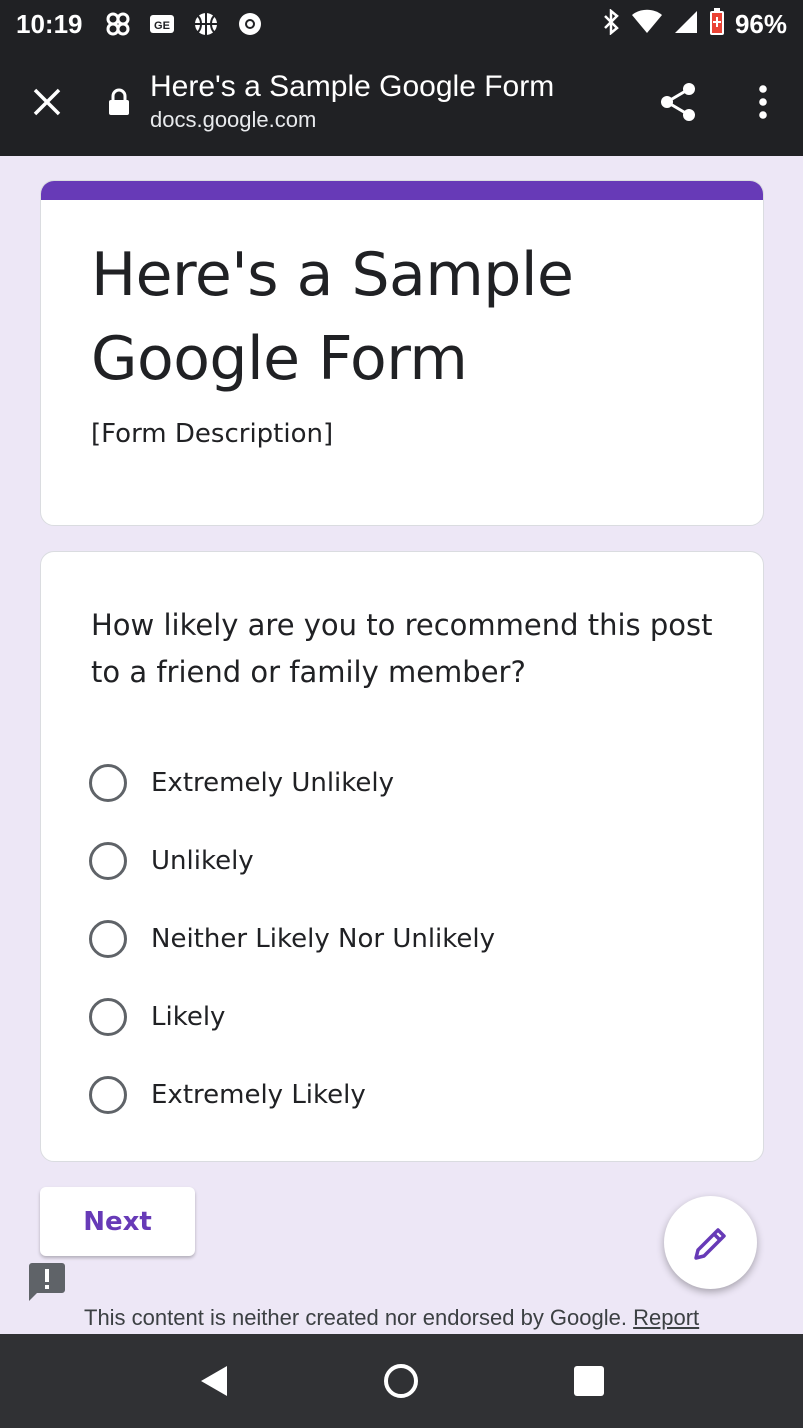  I want to click on radio-option-neither: Neither Likely Nor Unlikely, so click(292, 939).